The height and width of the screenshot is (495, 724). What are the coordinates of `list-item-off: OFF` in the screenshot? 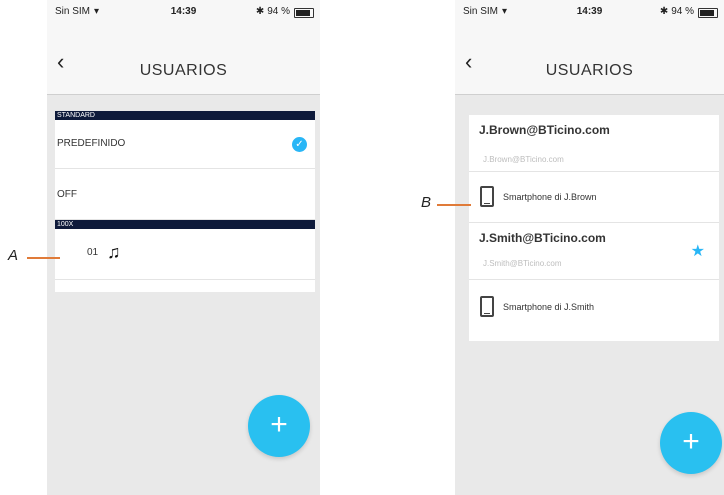 It's located at (185, 194).